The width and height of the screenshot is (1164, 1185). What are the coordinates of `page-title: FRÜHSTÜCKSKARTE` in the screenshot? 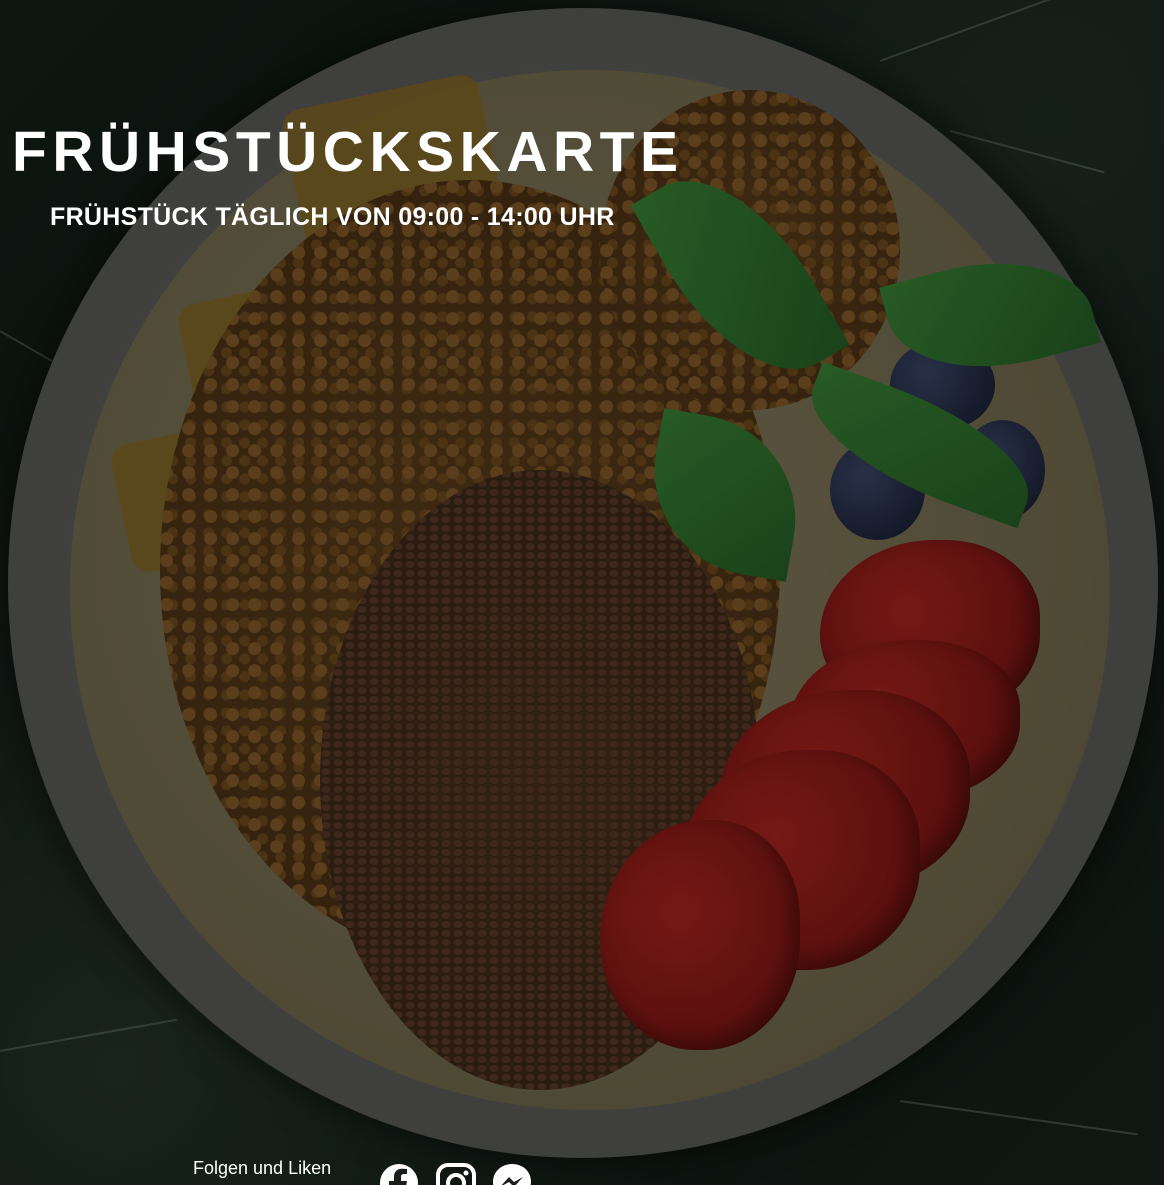 It's located at (348, 152).